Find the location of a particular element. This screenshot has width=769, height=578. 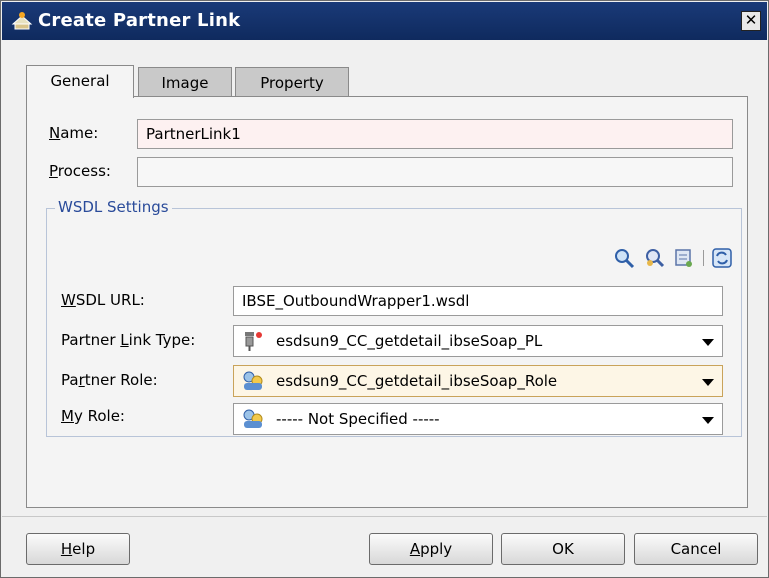

help-button: Help is located at coordinates (78, 549).